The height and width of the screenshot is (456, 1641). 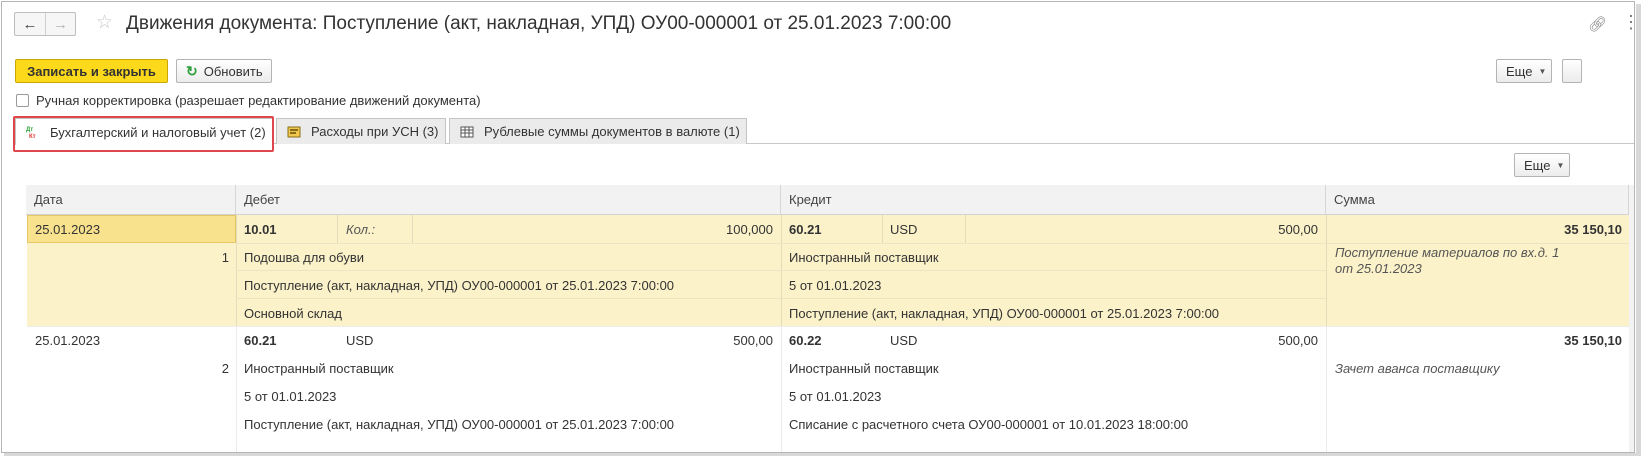 I want to click on column-header-amount: Сумма, so click(x=1477, y=200).